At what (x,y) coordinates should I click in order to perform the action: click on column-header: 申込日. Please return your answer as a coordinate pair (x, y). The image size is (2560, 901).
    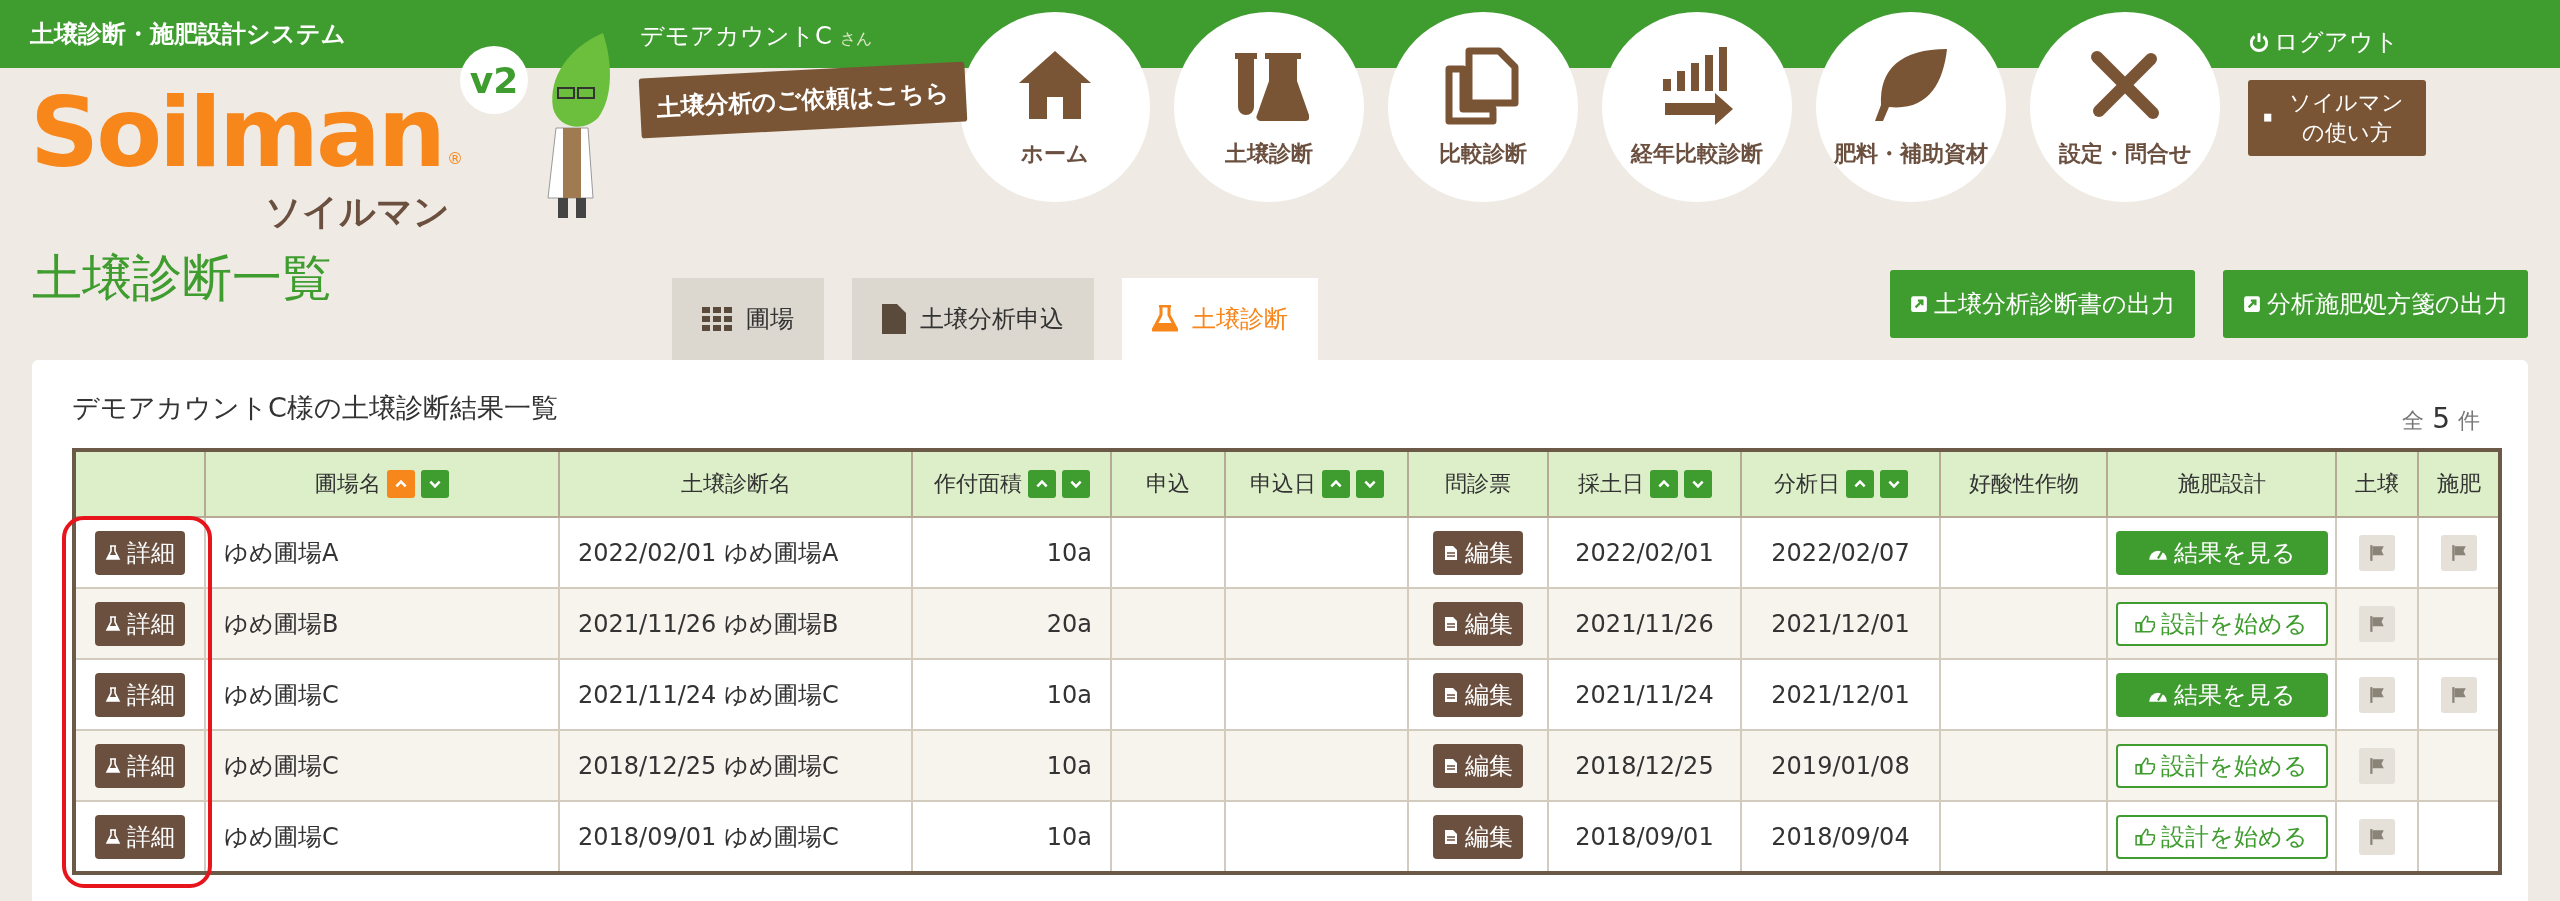
    Looking at the image, I should click on (1282, 484).